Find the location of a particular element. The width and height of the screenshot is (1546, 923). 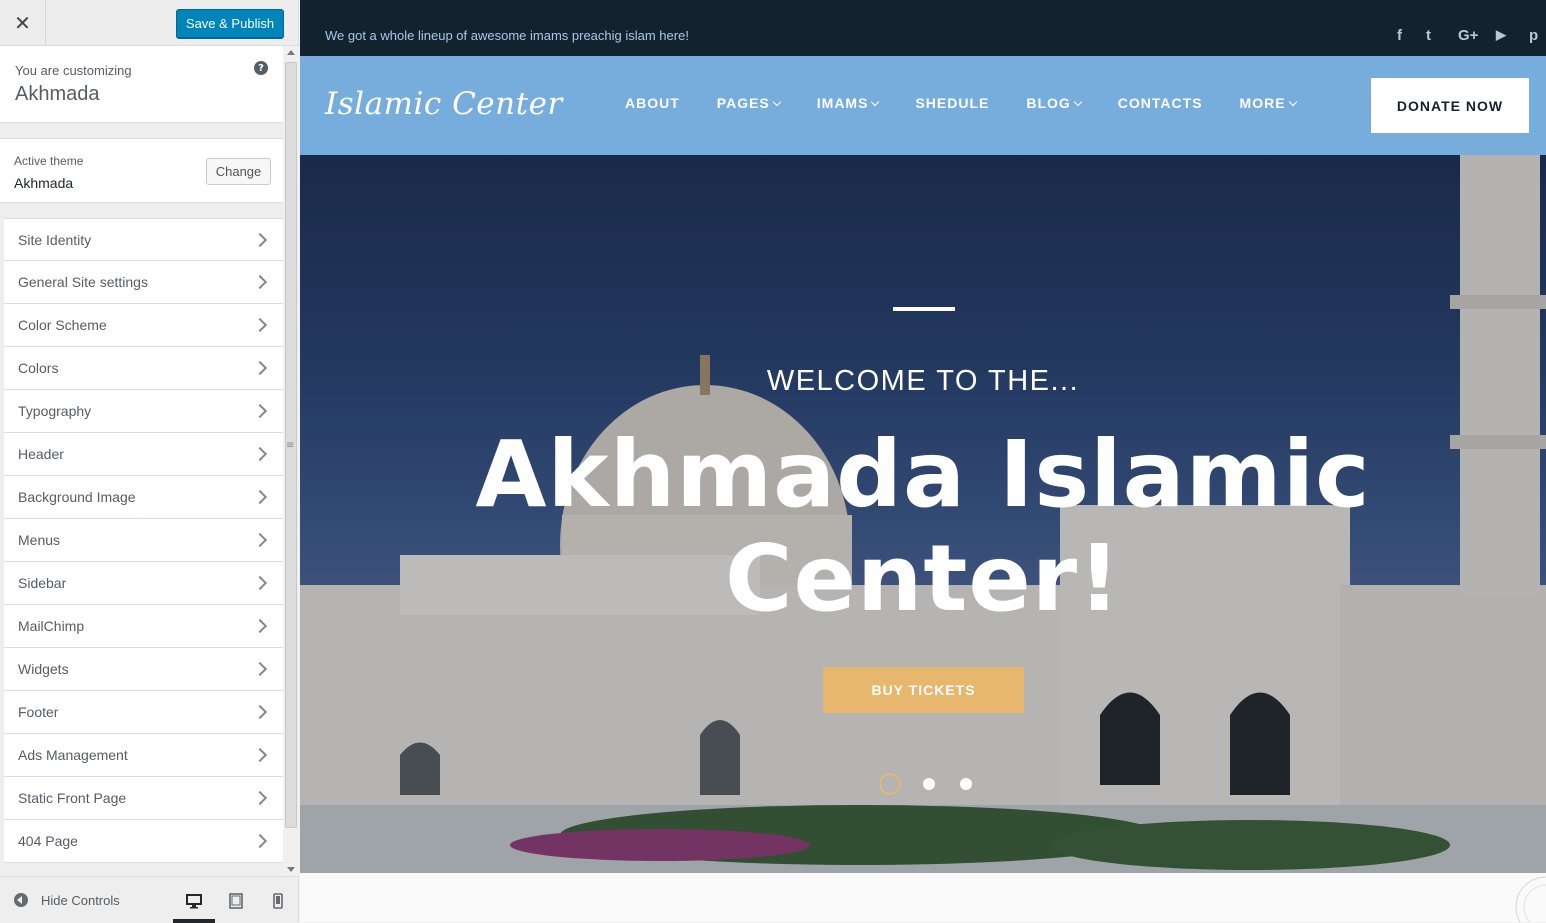

collapse-icon is located at coordinates (21, 900).